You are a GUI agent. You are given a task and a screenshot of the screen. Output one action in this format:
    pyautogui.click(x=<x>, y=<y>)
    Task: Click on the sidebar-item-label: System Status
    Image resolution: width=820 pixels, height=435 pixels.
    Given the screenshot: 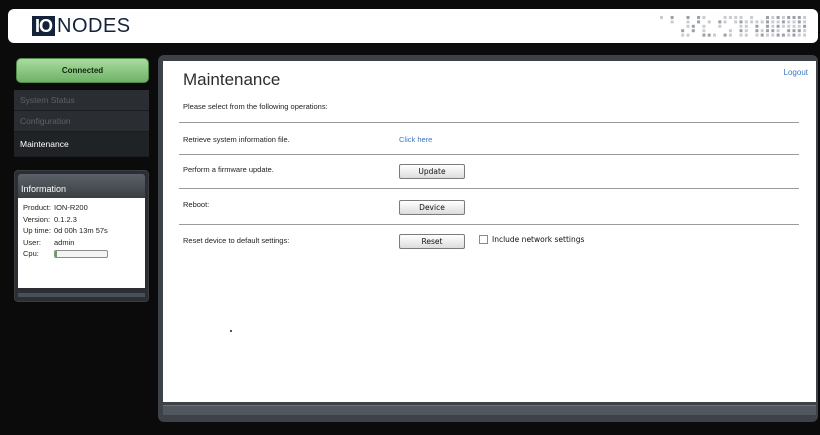 What is the action you would take?
    pyautogui.click(x=47, y=100)
    